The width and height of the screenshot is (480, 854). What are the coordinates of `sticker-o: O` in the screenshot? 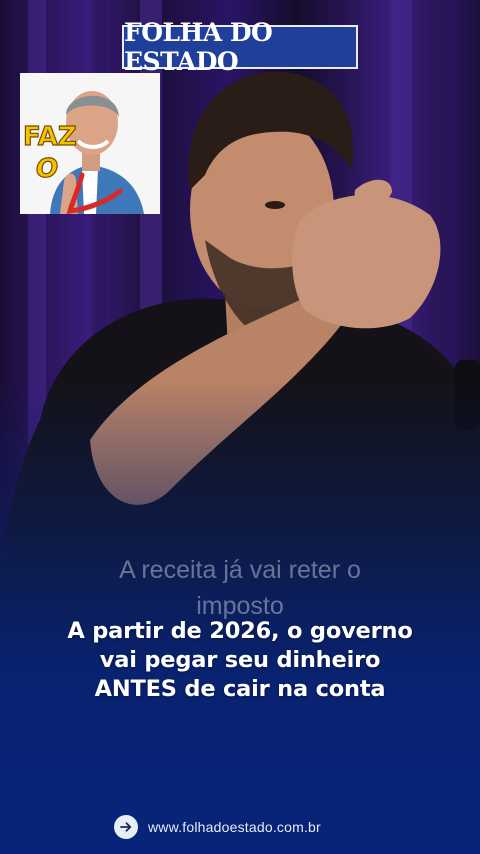 It's located at (47, 169).